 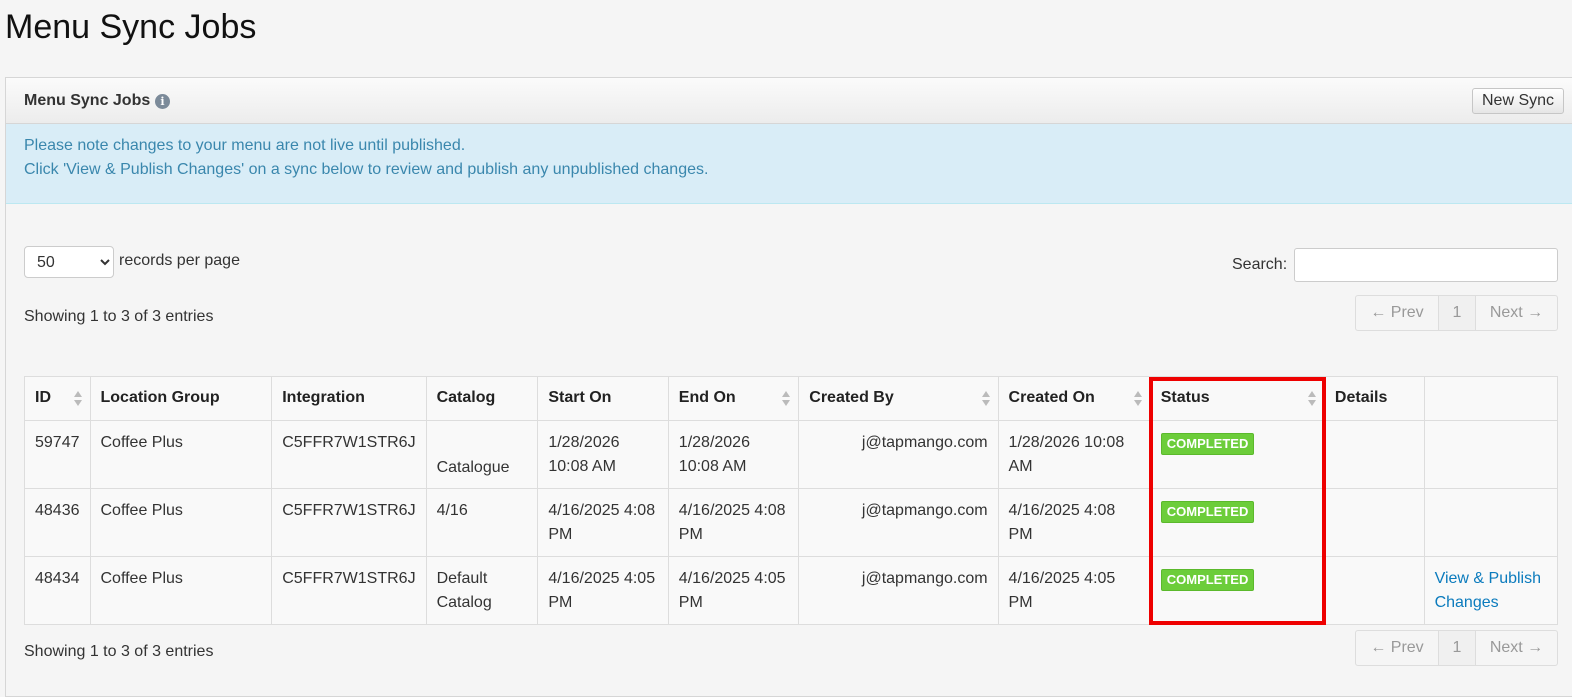 What do you see at coordinates (43, 397) in the screenshot?
I see `col-id-label: ID` at bounding box center [43, 397].